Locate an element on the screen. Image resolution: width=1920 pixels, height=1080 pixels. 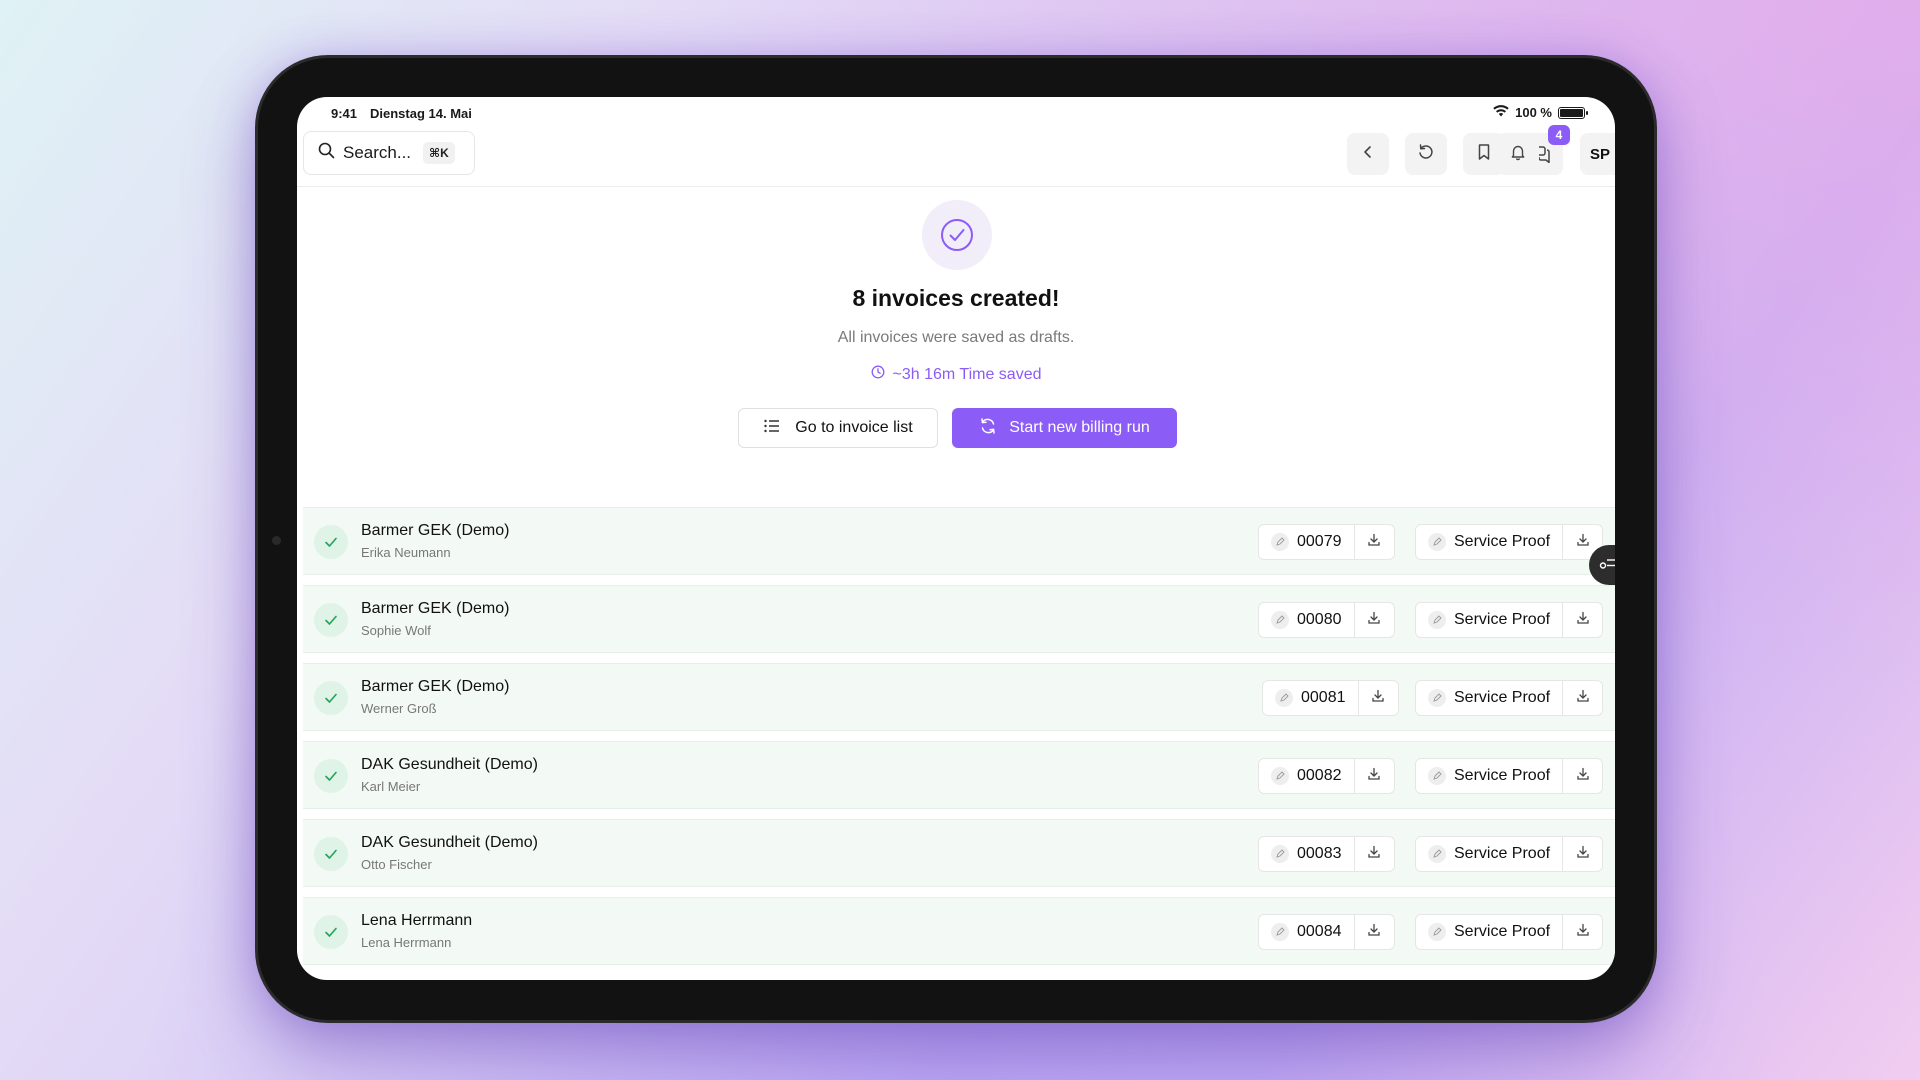
wifi-icon is located at coordinates (1501, 112).